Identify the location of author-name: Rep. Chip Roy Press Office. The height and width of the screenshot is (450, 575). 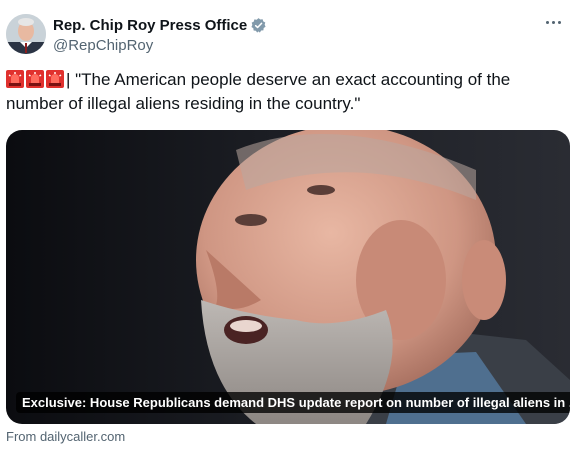
(150, 25).